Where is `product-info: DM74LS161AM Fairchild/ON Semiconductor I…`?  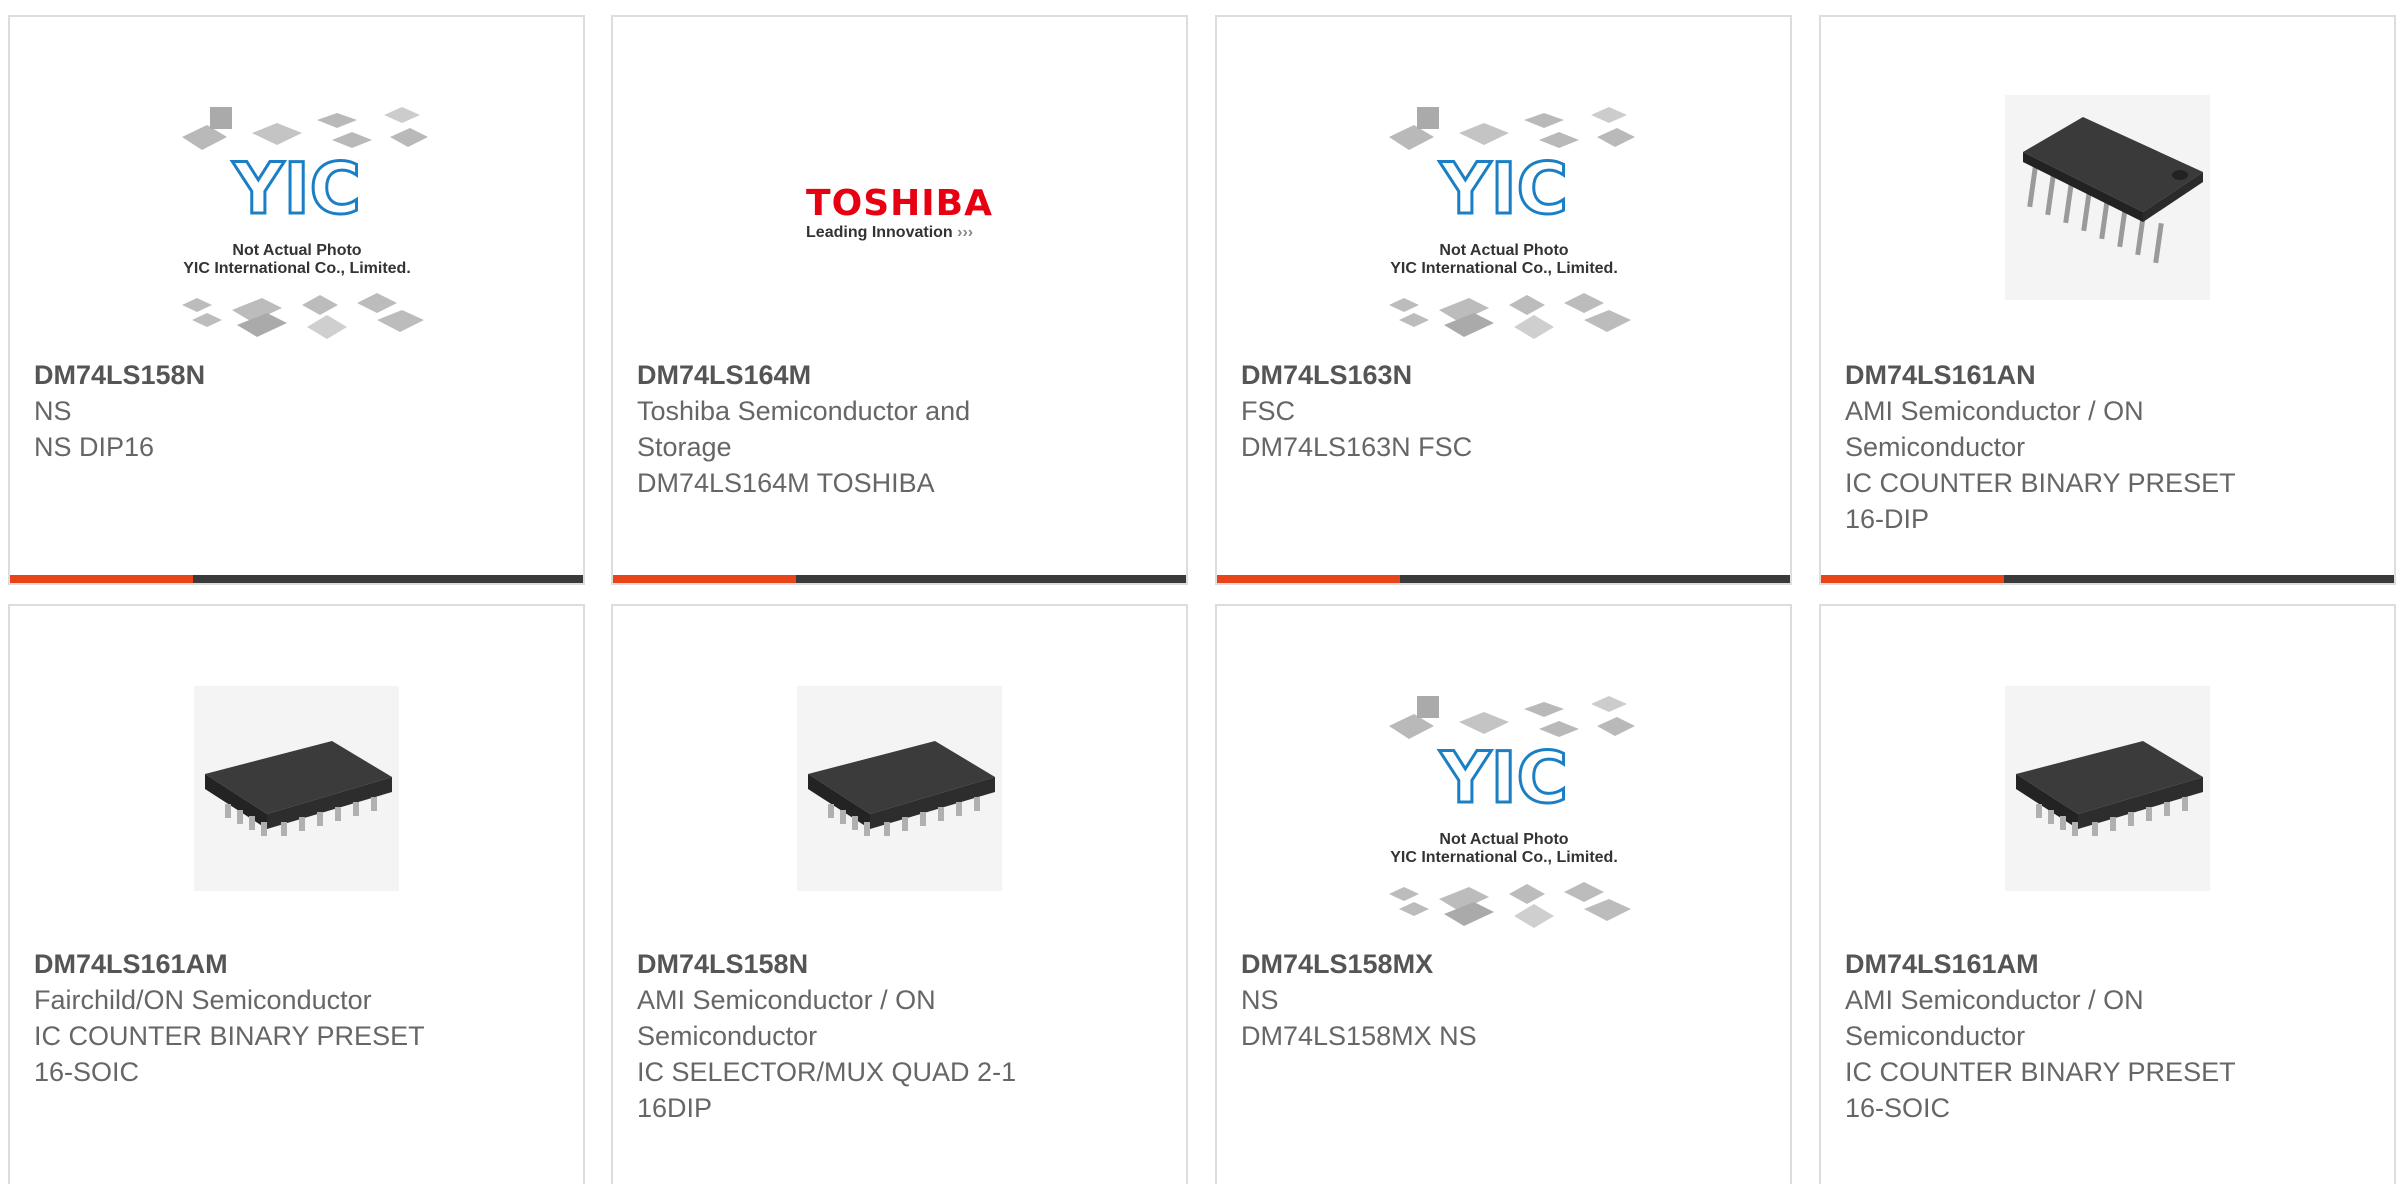
product-info: DM74LS161AM Fairchild/ON Semiconductor I… is located at coordinates (296, 1018).